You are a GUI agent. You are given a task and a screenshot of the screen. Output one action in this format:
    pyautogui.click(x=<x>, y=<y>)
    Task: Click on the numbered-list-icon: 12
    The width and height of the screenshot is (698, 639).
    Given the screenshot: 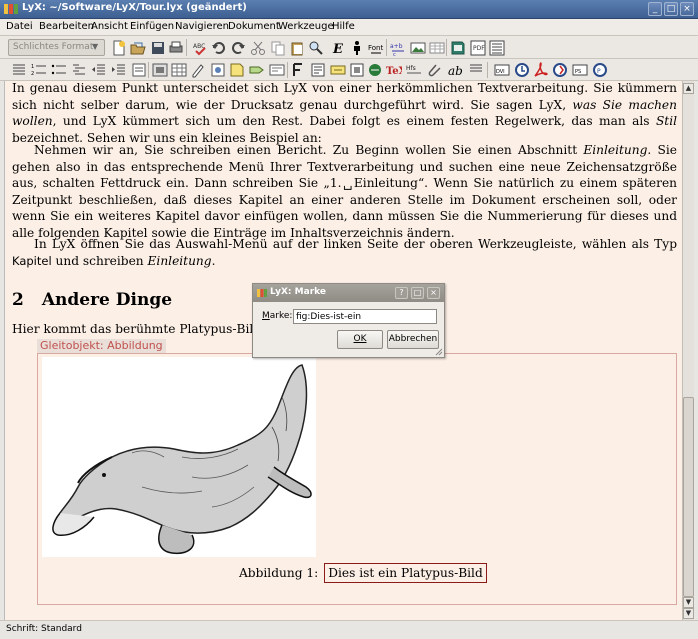 What is the action you would take?
    pyautogui.click(x=39, y=70)
    